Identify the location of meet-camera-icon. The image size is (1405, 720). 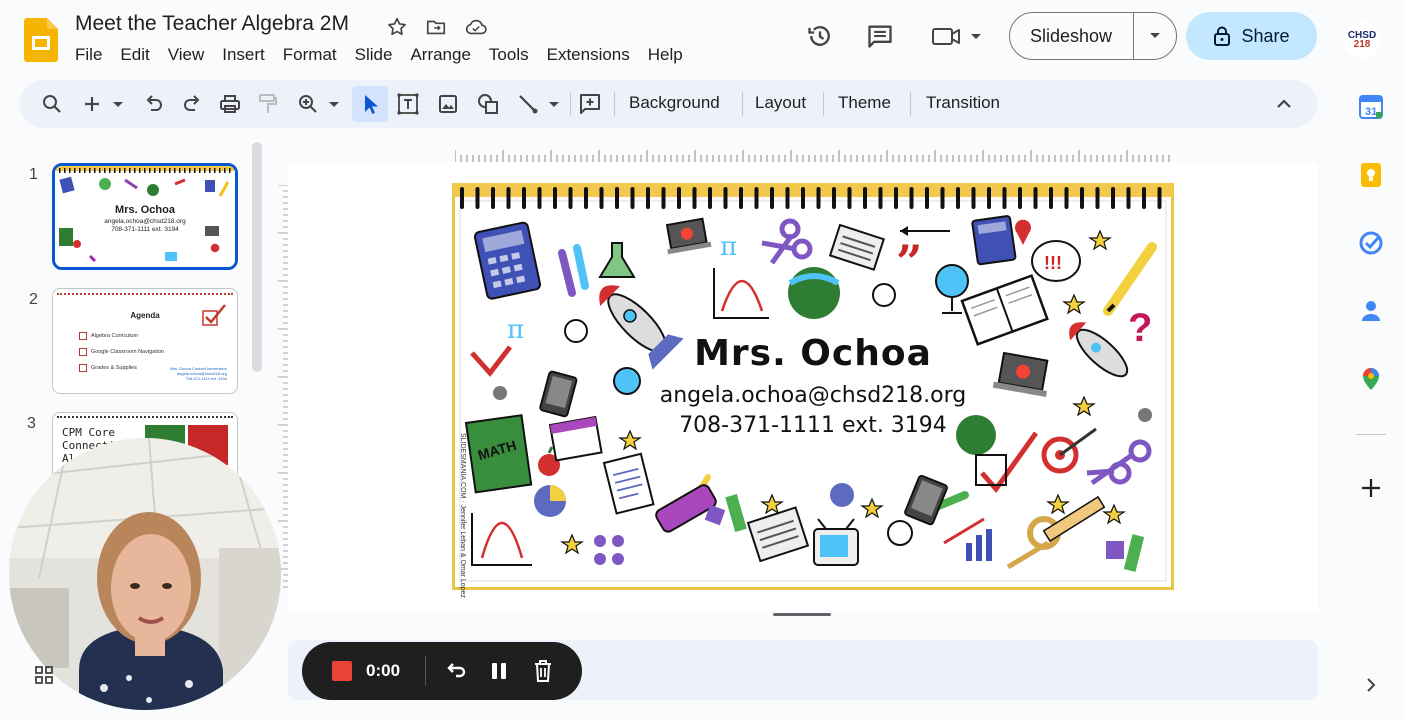
(957, 36).